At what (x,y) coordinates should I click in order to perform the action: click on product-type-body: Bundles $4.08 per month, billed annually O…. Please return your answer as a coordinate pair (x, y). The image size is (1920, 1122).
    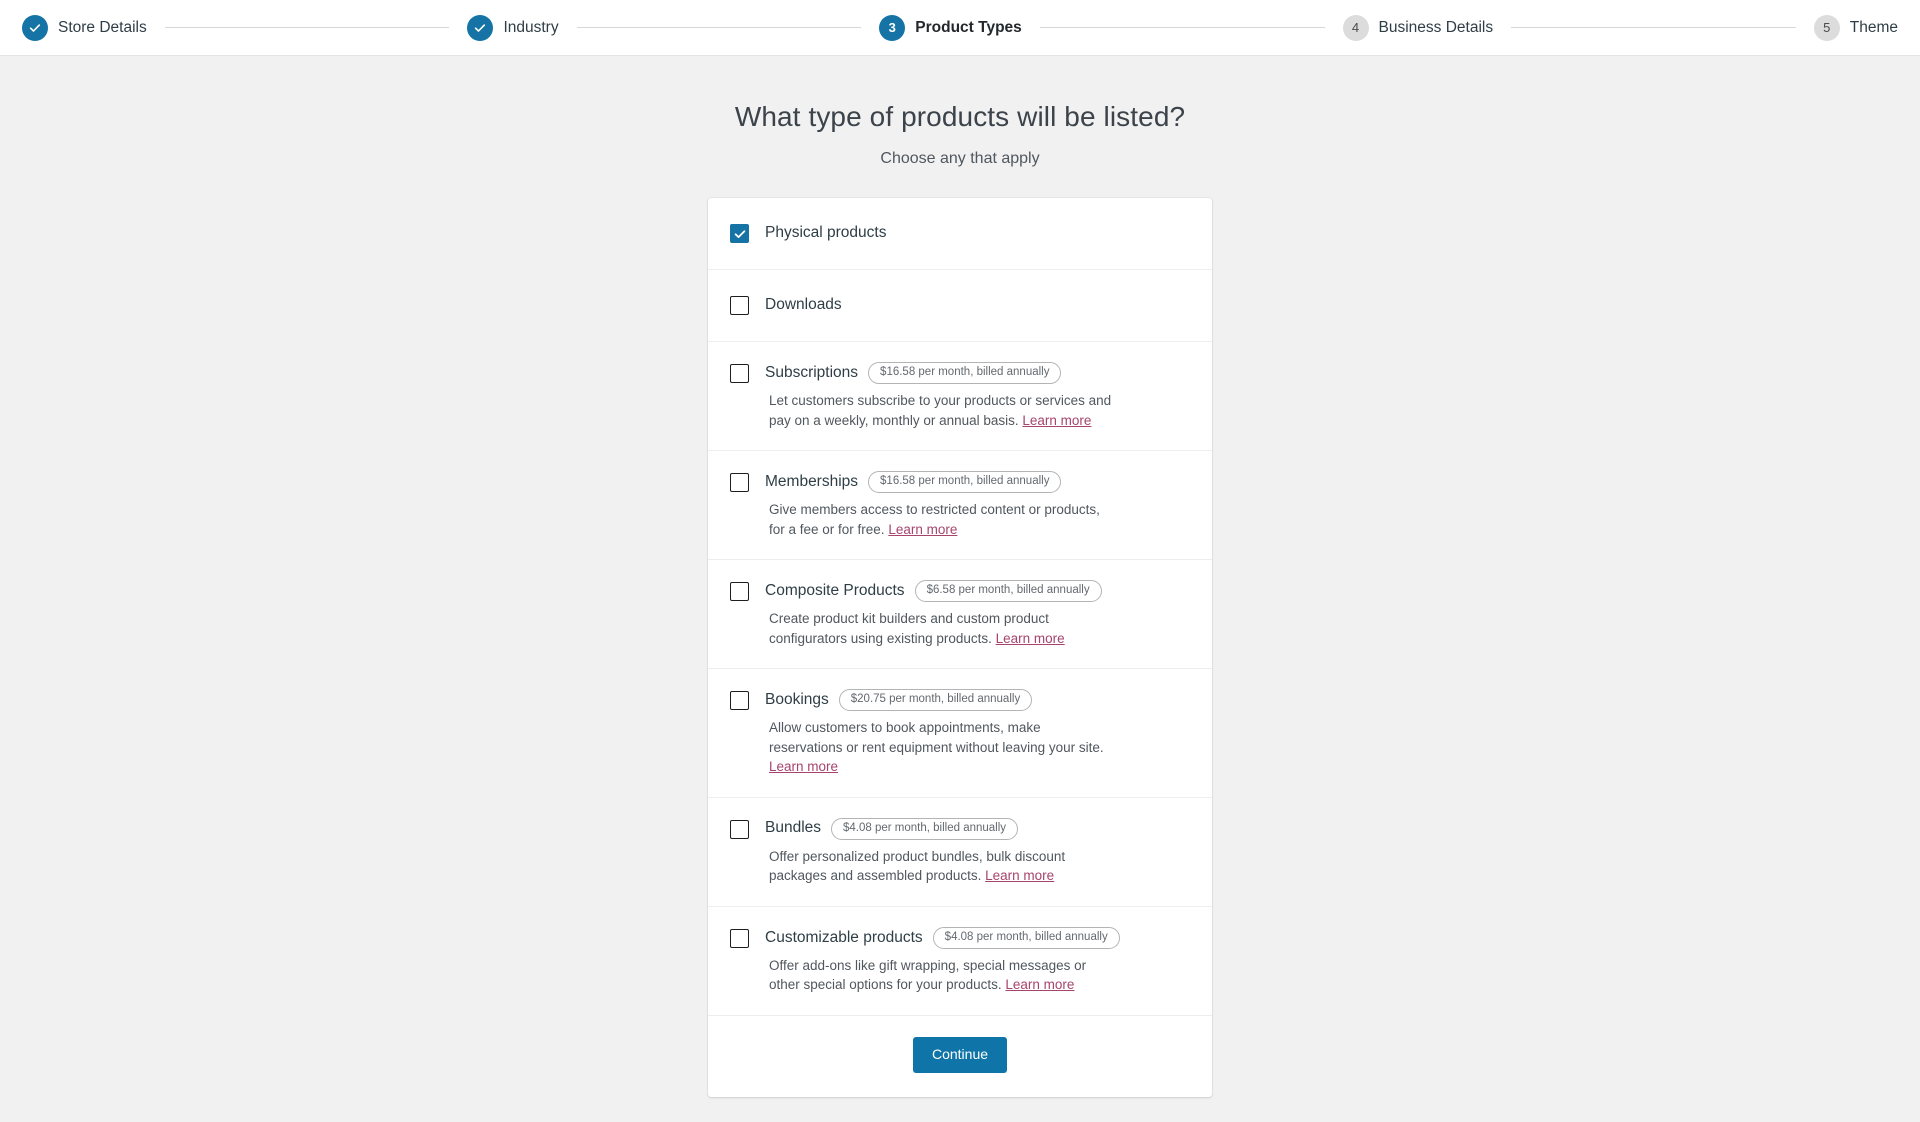
    Looking at the image, I should click on (975, 851).